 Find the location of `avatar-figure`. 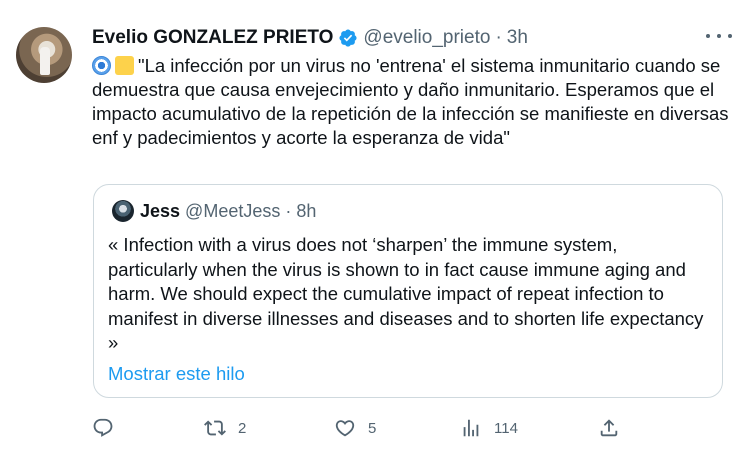

avatar-figure is located at coordinates (45, 61).